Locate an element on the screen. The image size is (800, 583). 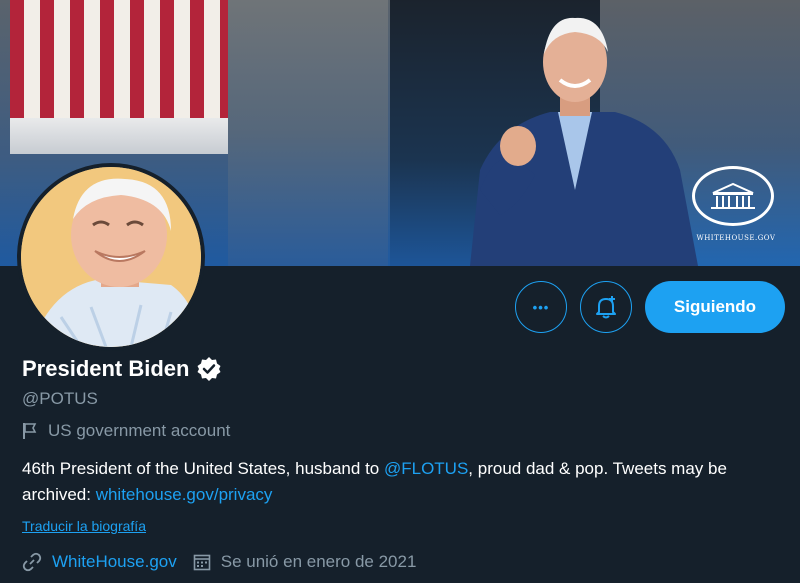
profile-name-row: President Biden is located at coordinates (122, 369).